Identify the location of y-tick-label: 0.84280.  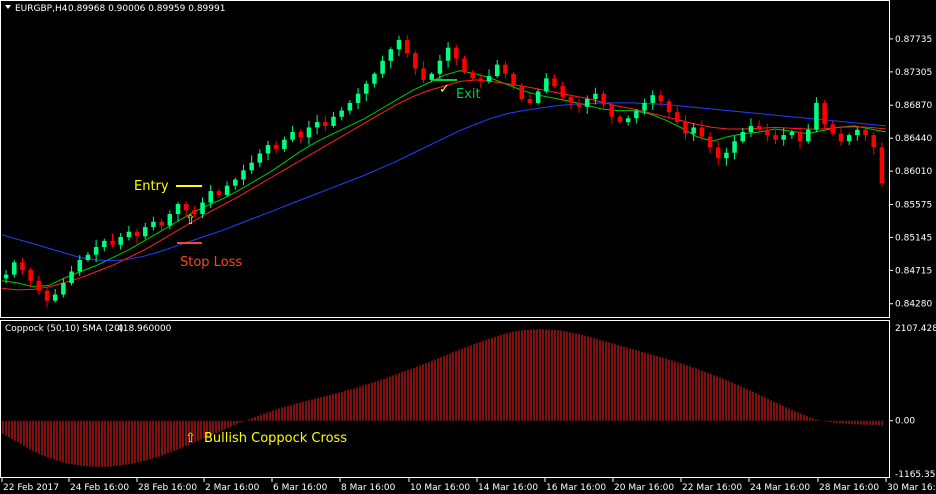
(913, 305).